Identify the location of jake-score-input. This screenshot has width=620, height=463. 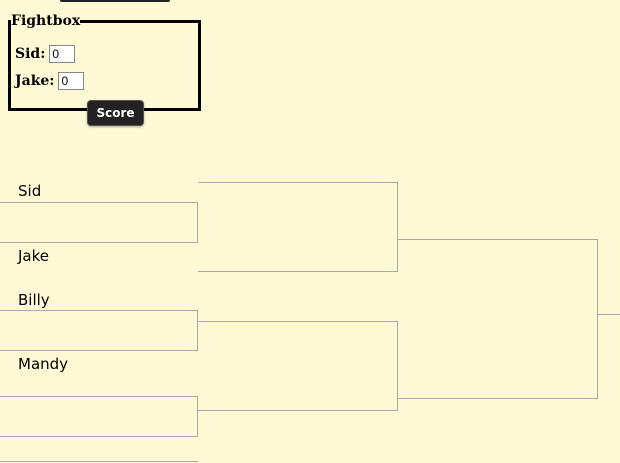
(71, 81).